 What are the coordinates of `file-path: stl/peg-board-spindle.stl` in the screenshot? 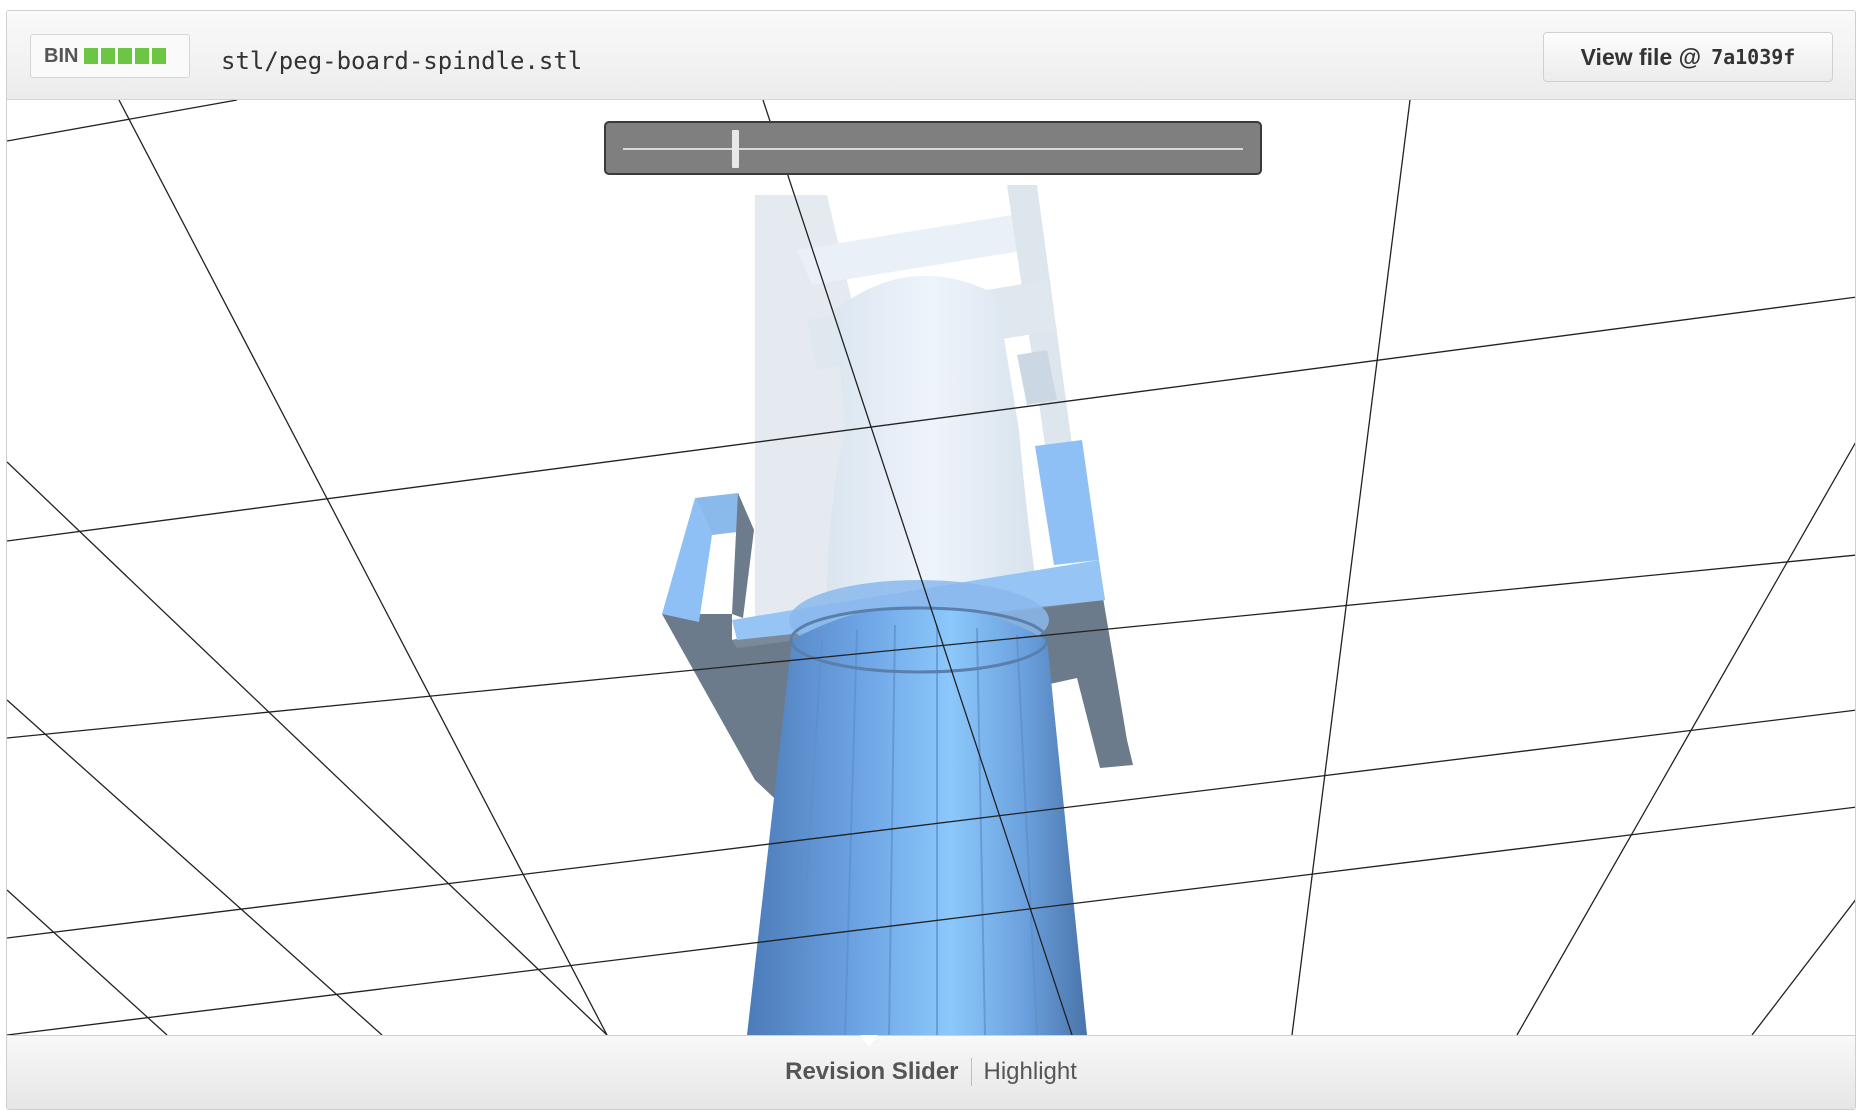 It's located at (402, 61).